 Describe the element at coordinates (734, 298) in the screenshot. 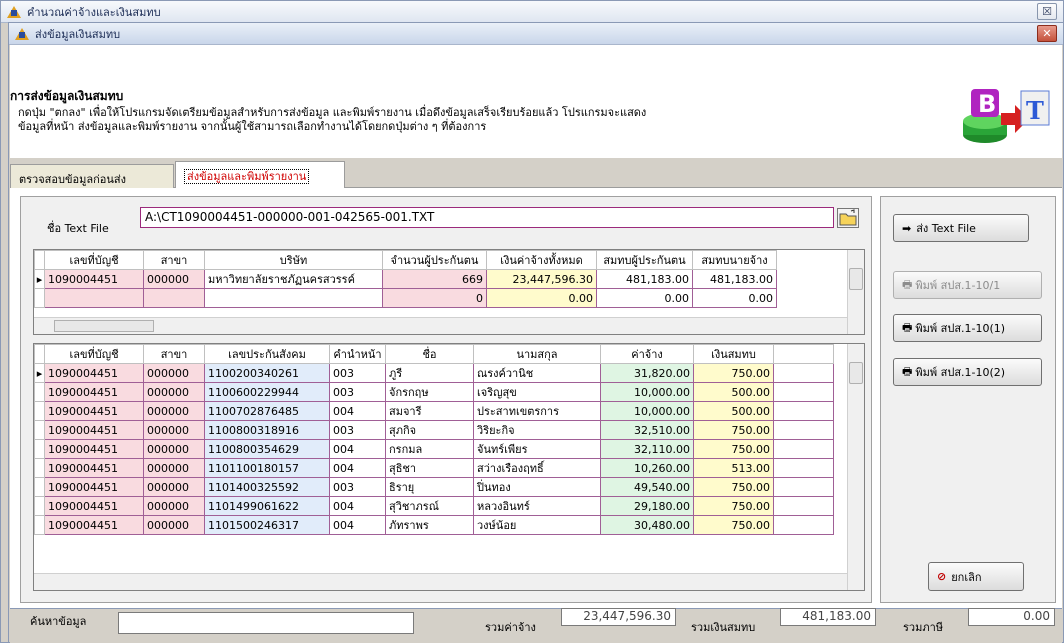

I see `cell-employer-contribution: 0.00` at that location.